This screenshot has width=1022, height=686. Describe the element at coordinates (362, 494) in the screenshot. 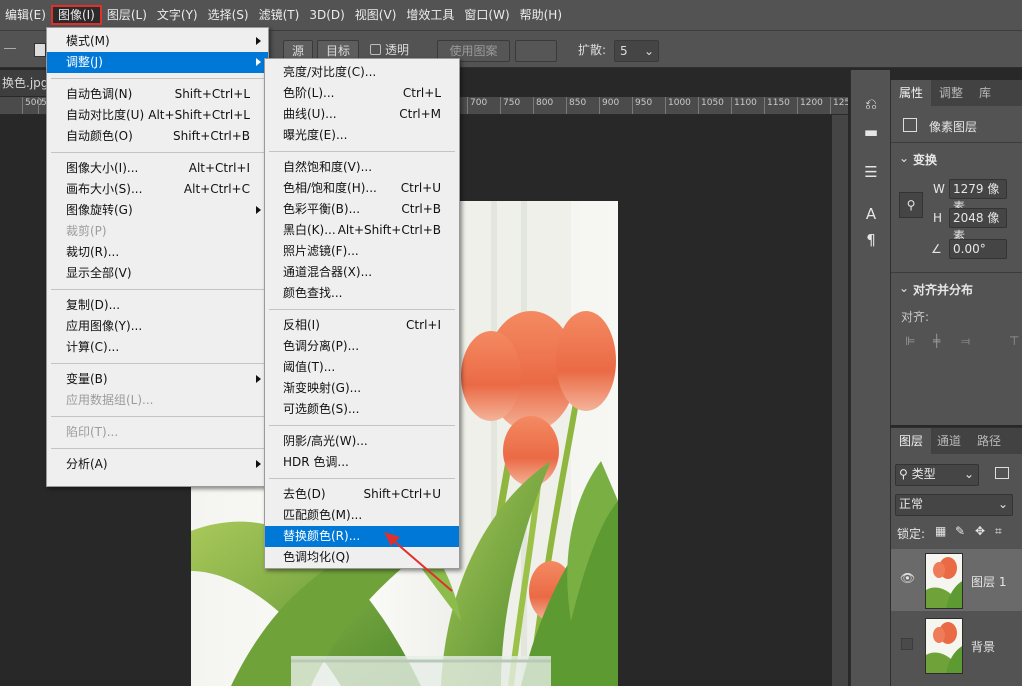

I see `adjust-menu-item: 去色(D) Shift+Ctrl+U` at that location.